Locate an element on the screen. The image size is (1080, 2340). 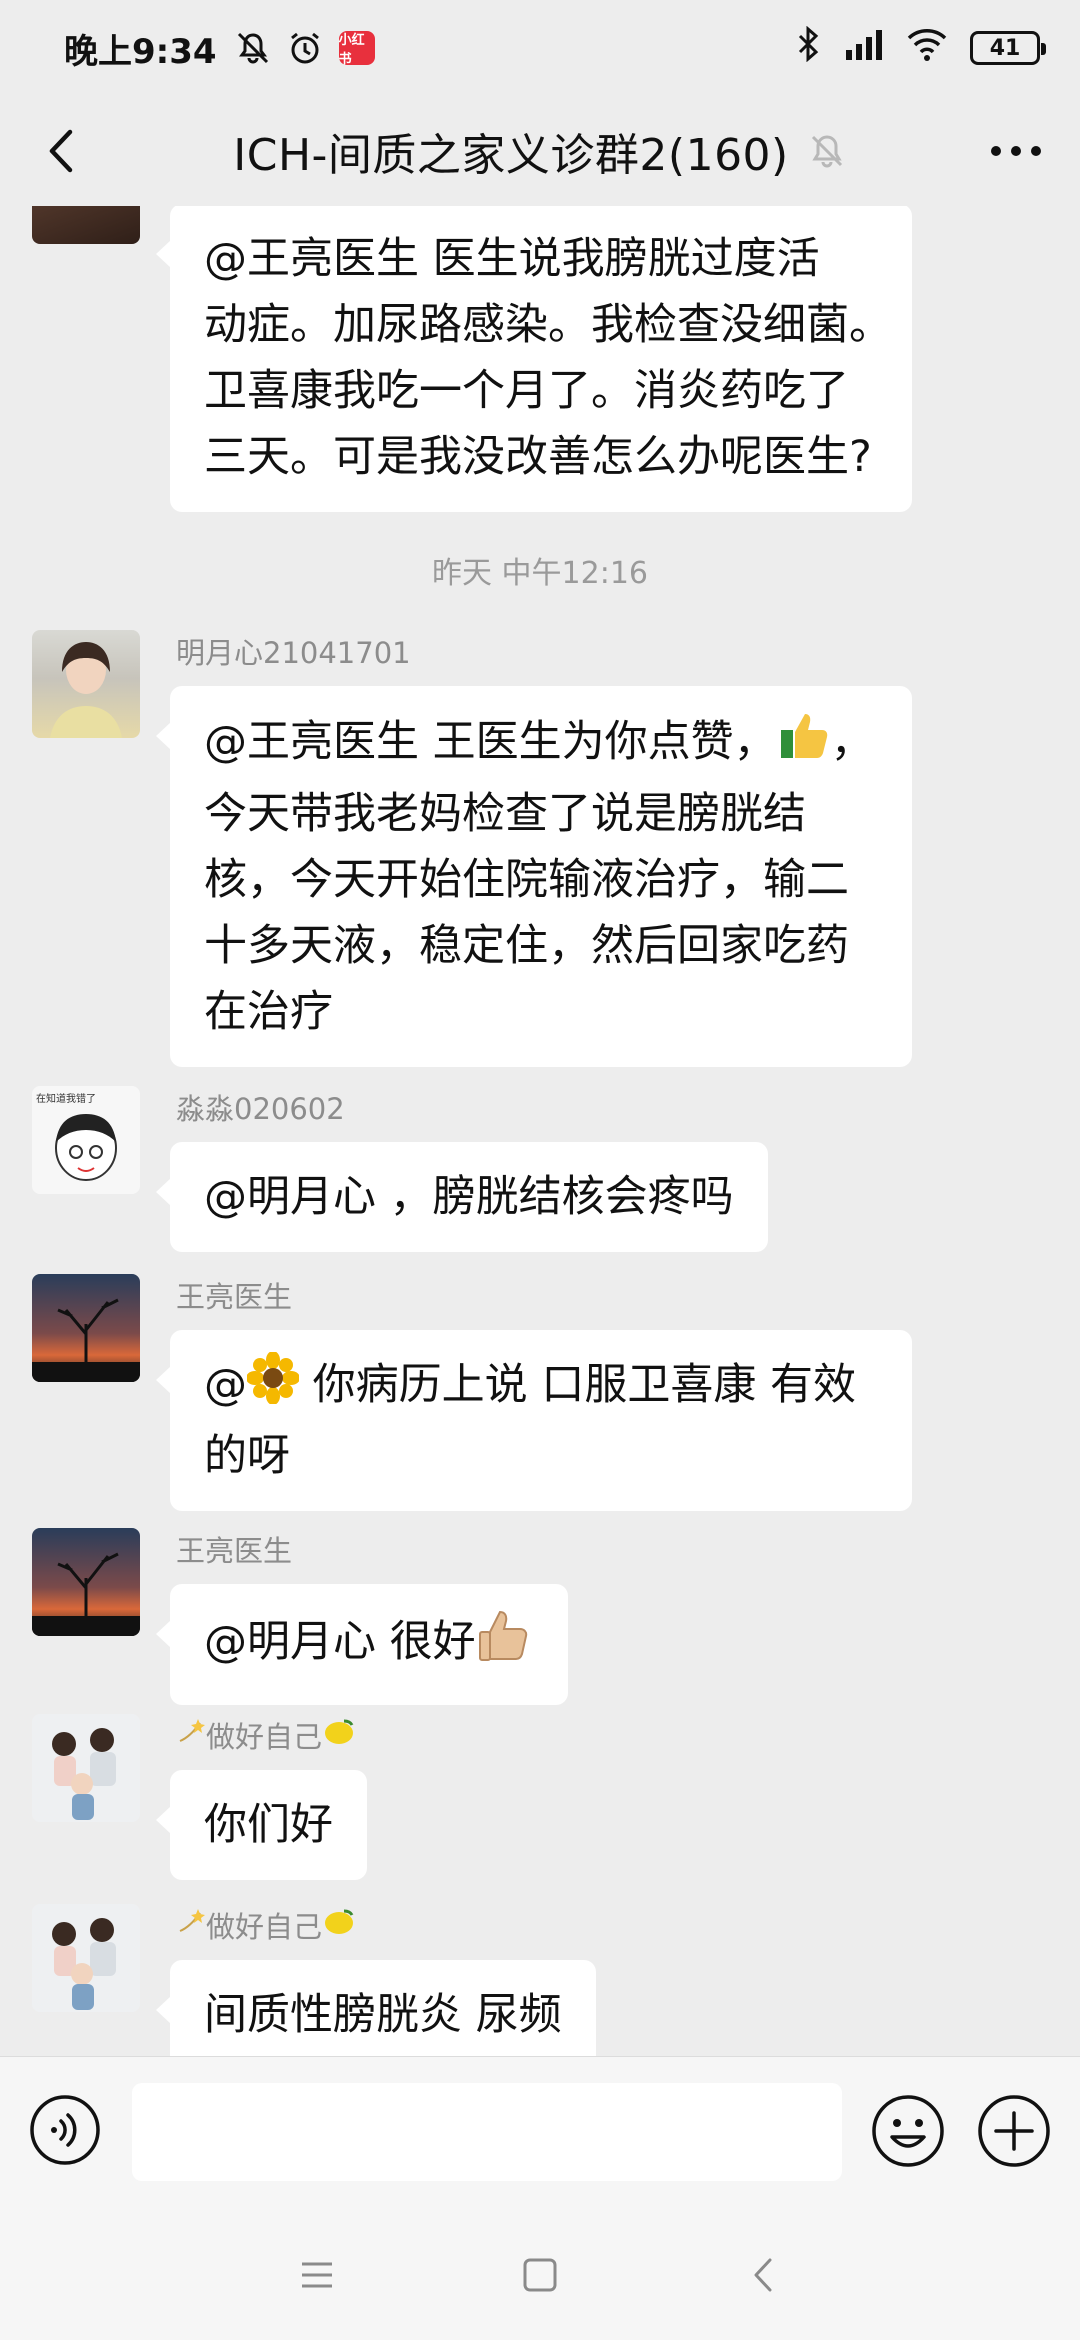
status-bar: 晚上9:34 小红书 41 is located at coordinates (540, 48).